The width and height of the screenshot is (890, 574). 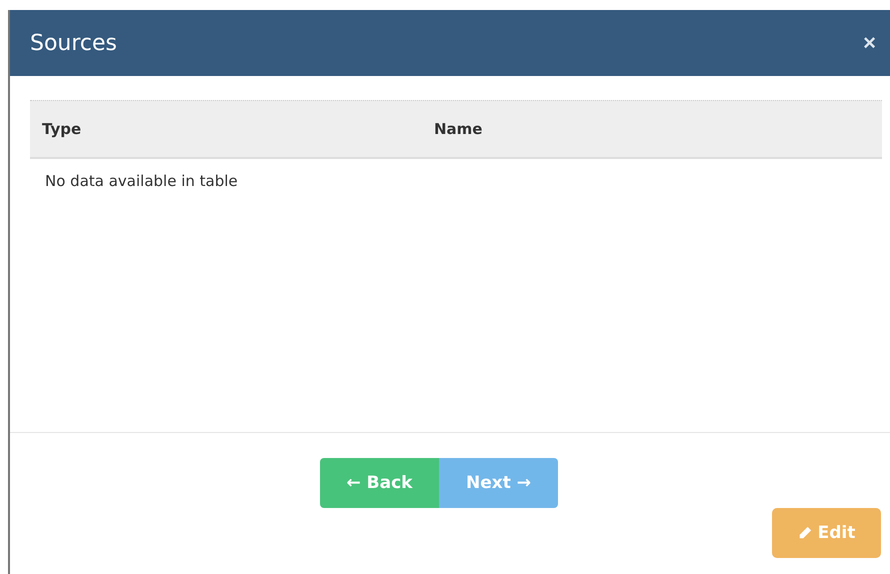 What do you see at coordinates (238, 129) in the screenshot?
I see `column-header: Type` at bounding box center [238, 129].